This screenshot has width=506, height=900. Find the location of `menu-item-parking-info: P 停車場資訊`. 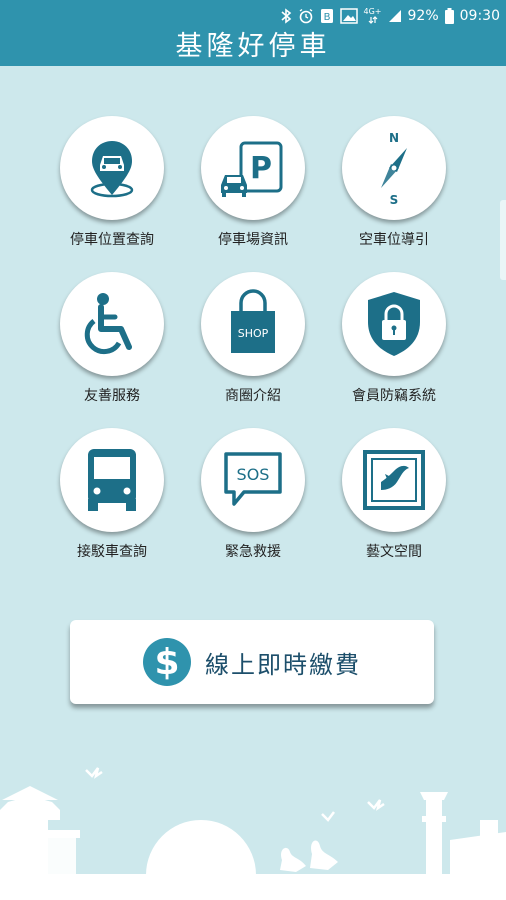

menu-item-parking-info: P 停車場資訊 is located at coordinates (253, 182).